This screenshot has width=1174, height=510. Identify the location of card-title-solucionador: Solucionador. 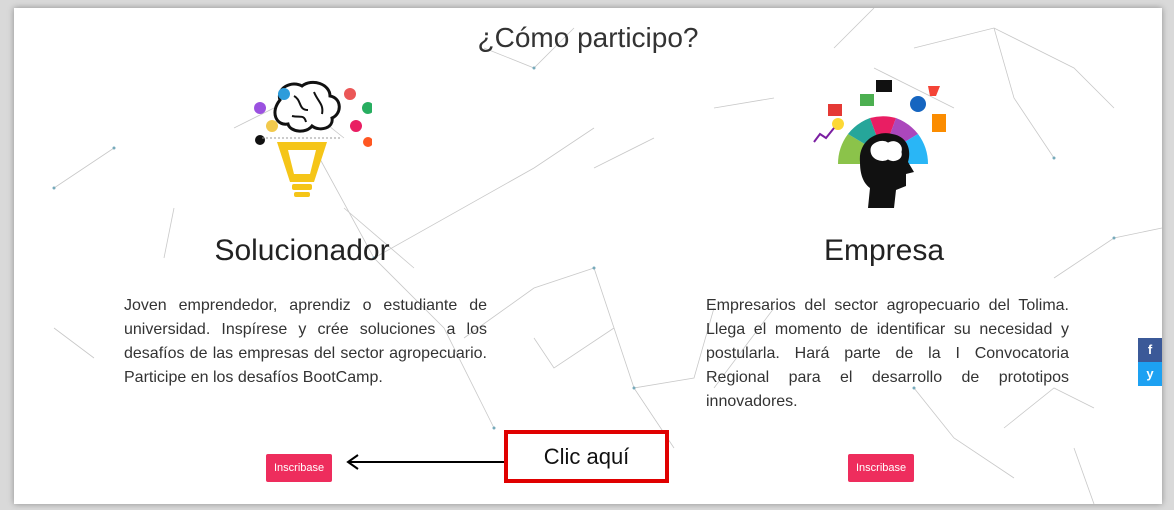
(302, 250).